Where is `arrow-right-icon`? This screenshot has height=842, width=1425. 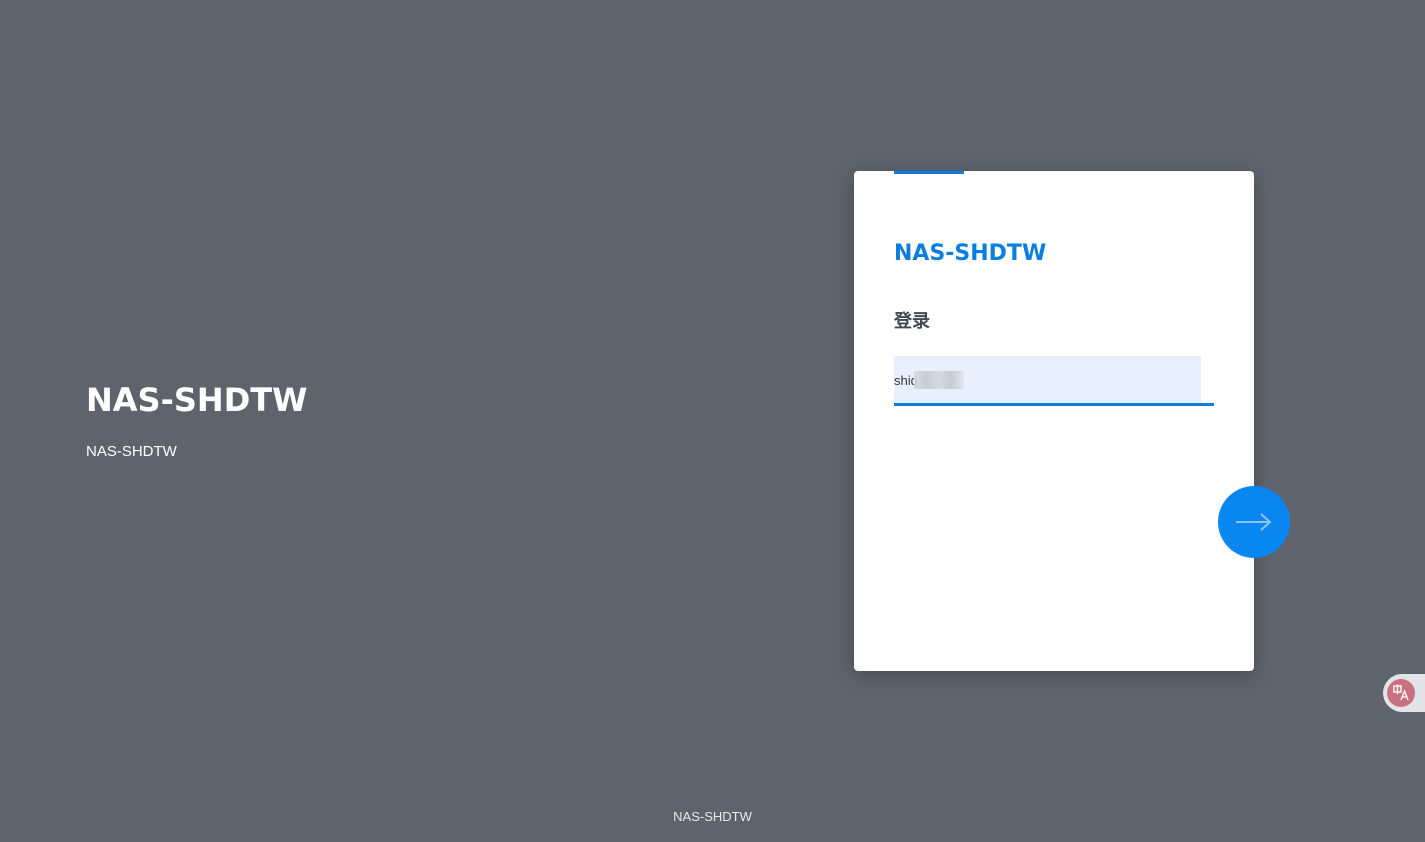
arrow-right-icon is located at coordinates (1254, 522).